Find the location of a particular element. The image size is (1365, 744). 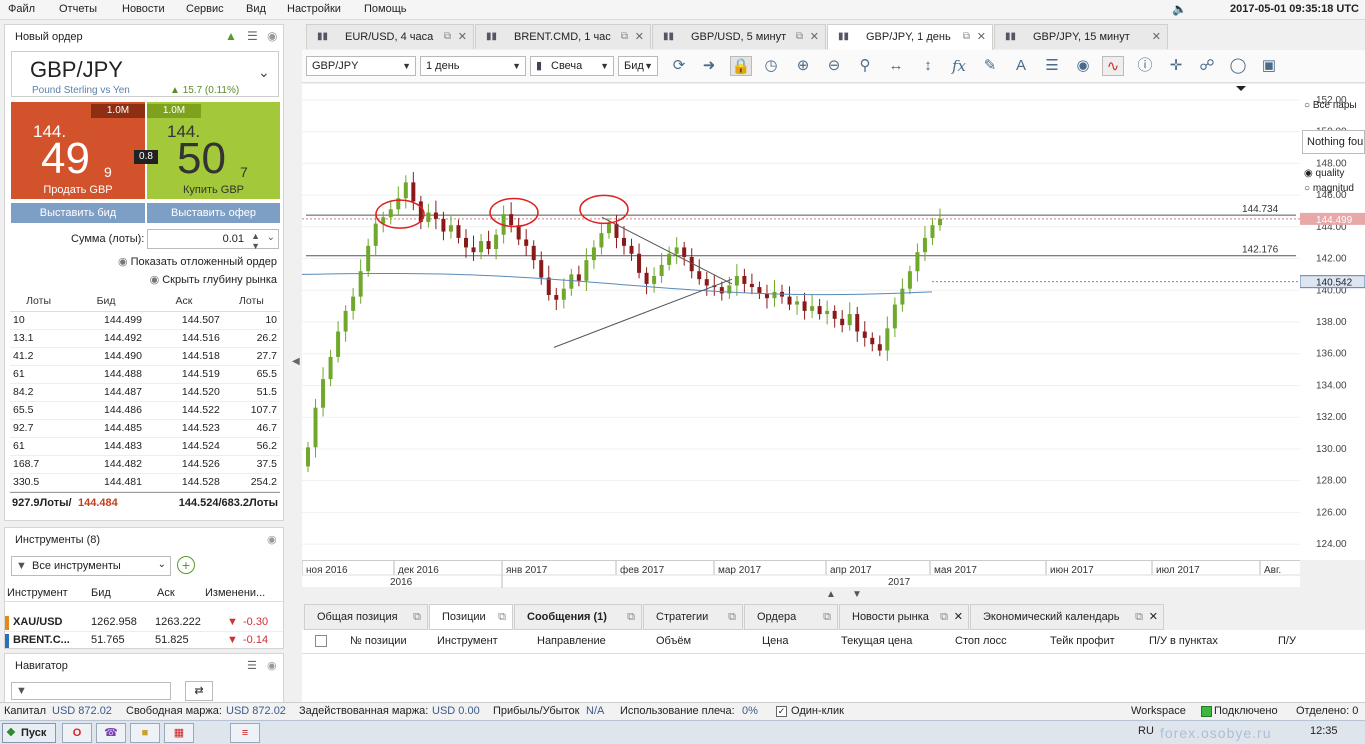

zoom-out-icon: ⊖ is located at coordinates (834, 66).